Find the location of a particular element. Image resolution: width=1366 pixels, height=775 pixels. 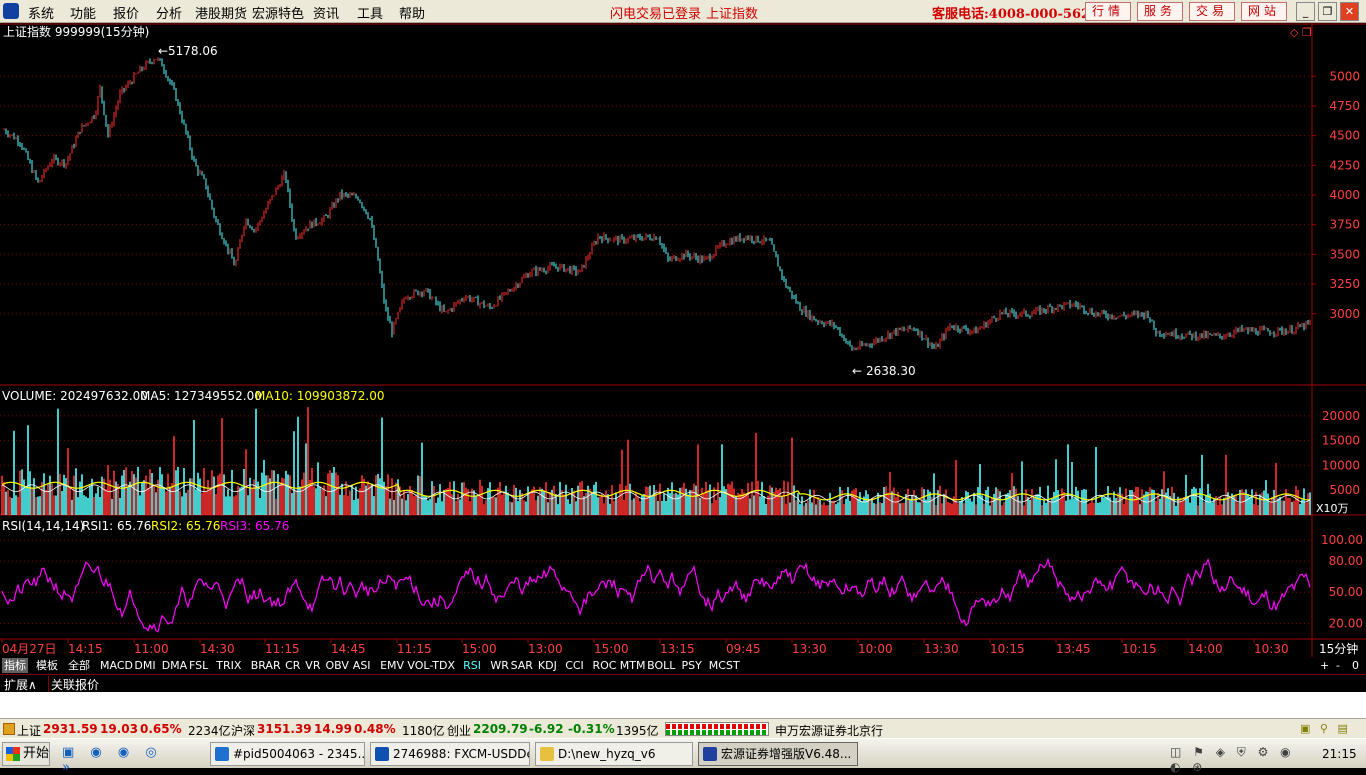

quote-button: 行情 is located at coordinates (1108, 11).